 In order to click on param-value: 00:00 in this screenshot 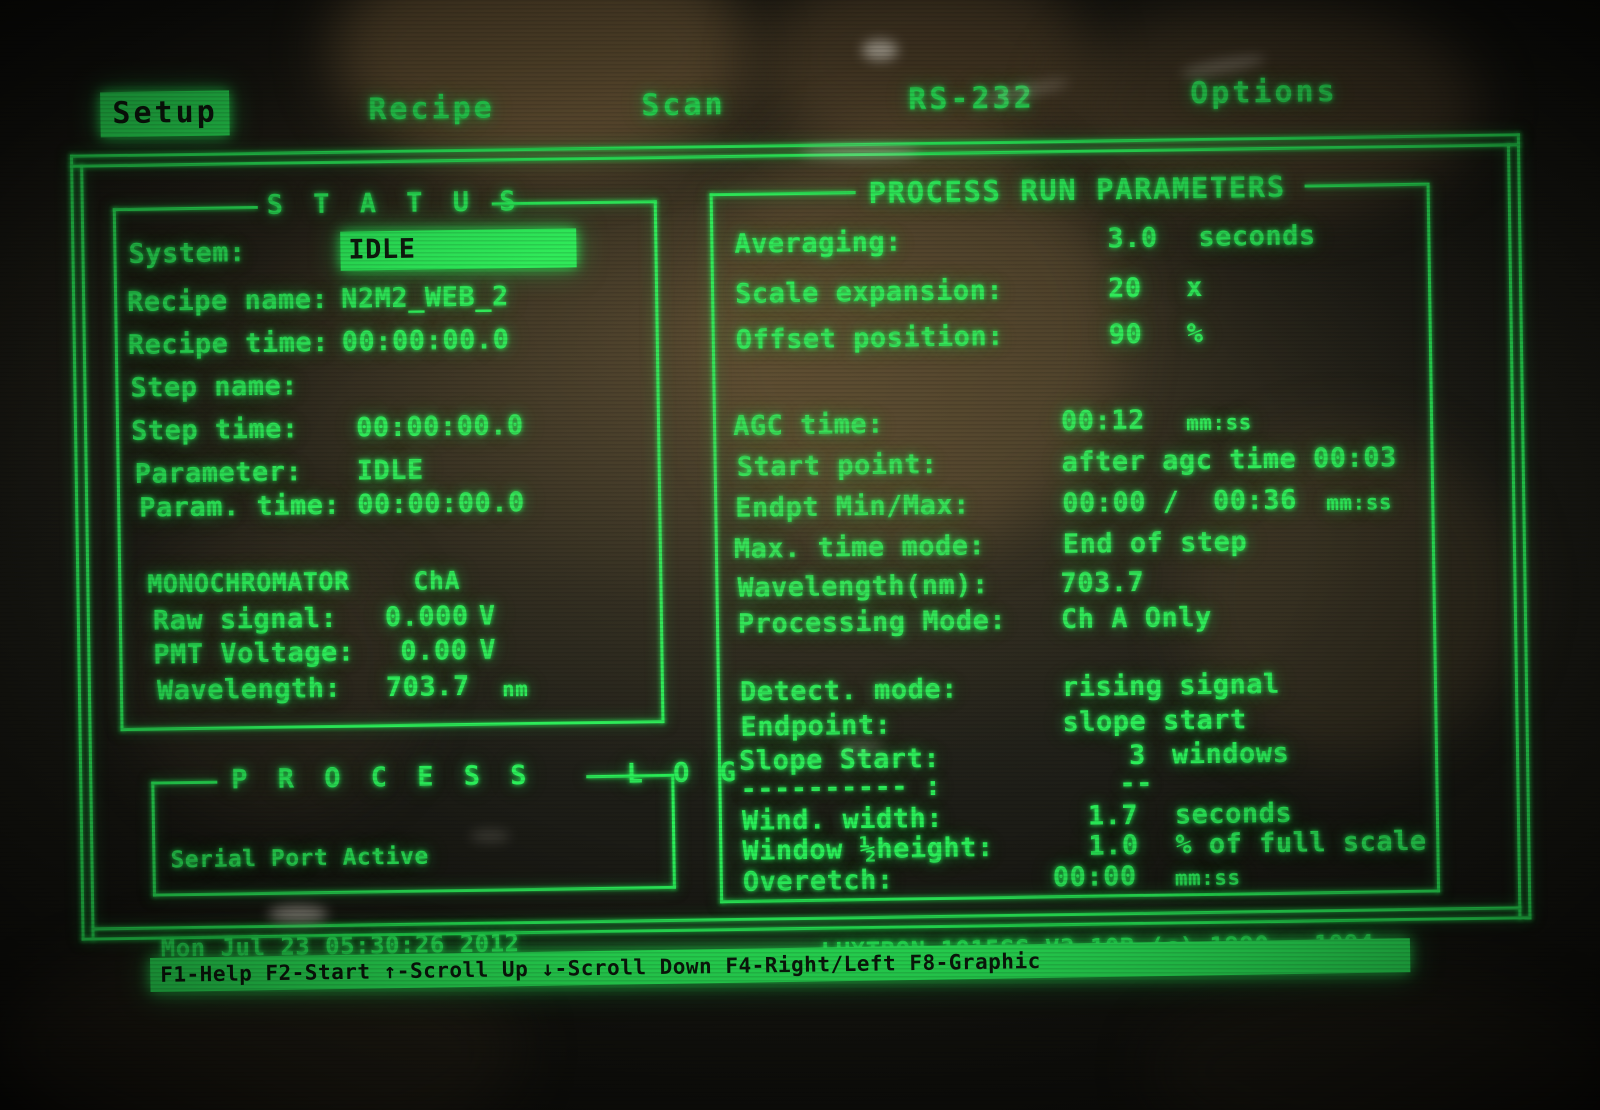, I will do `click(1094, 877)`.